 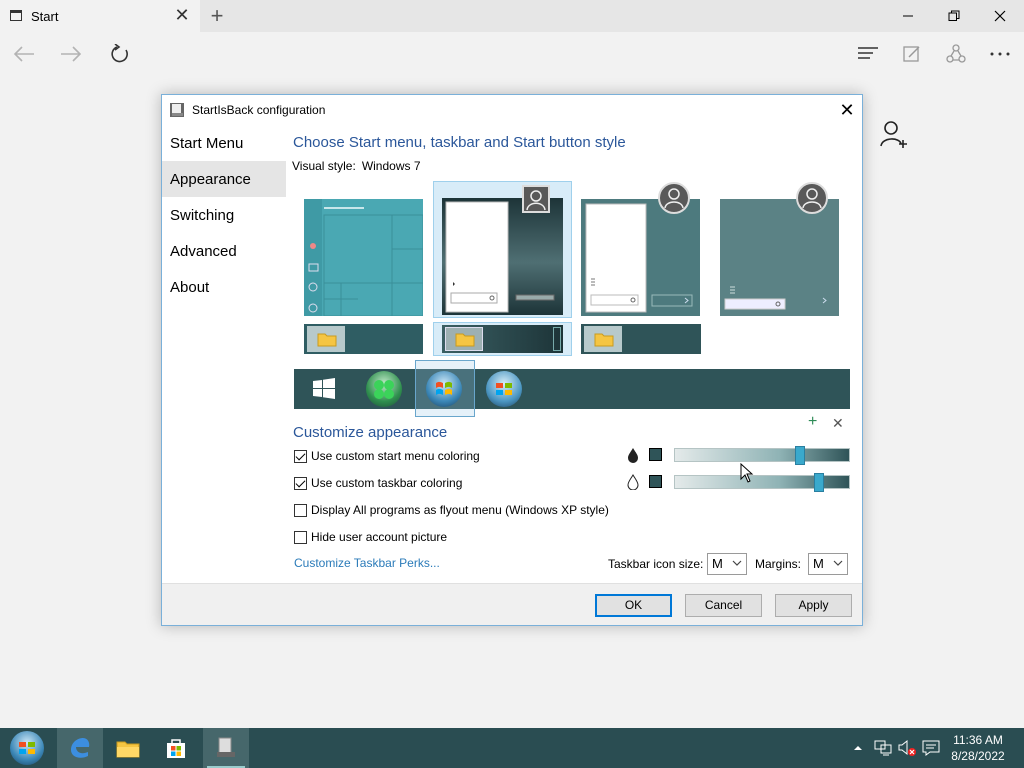 I want to click on checkbox-label: Use custom taskbar coloring, so click(x=387, y=483).